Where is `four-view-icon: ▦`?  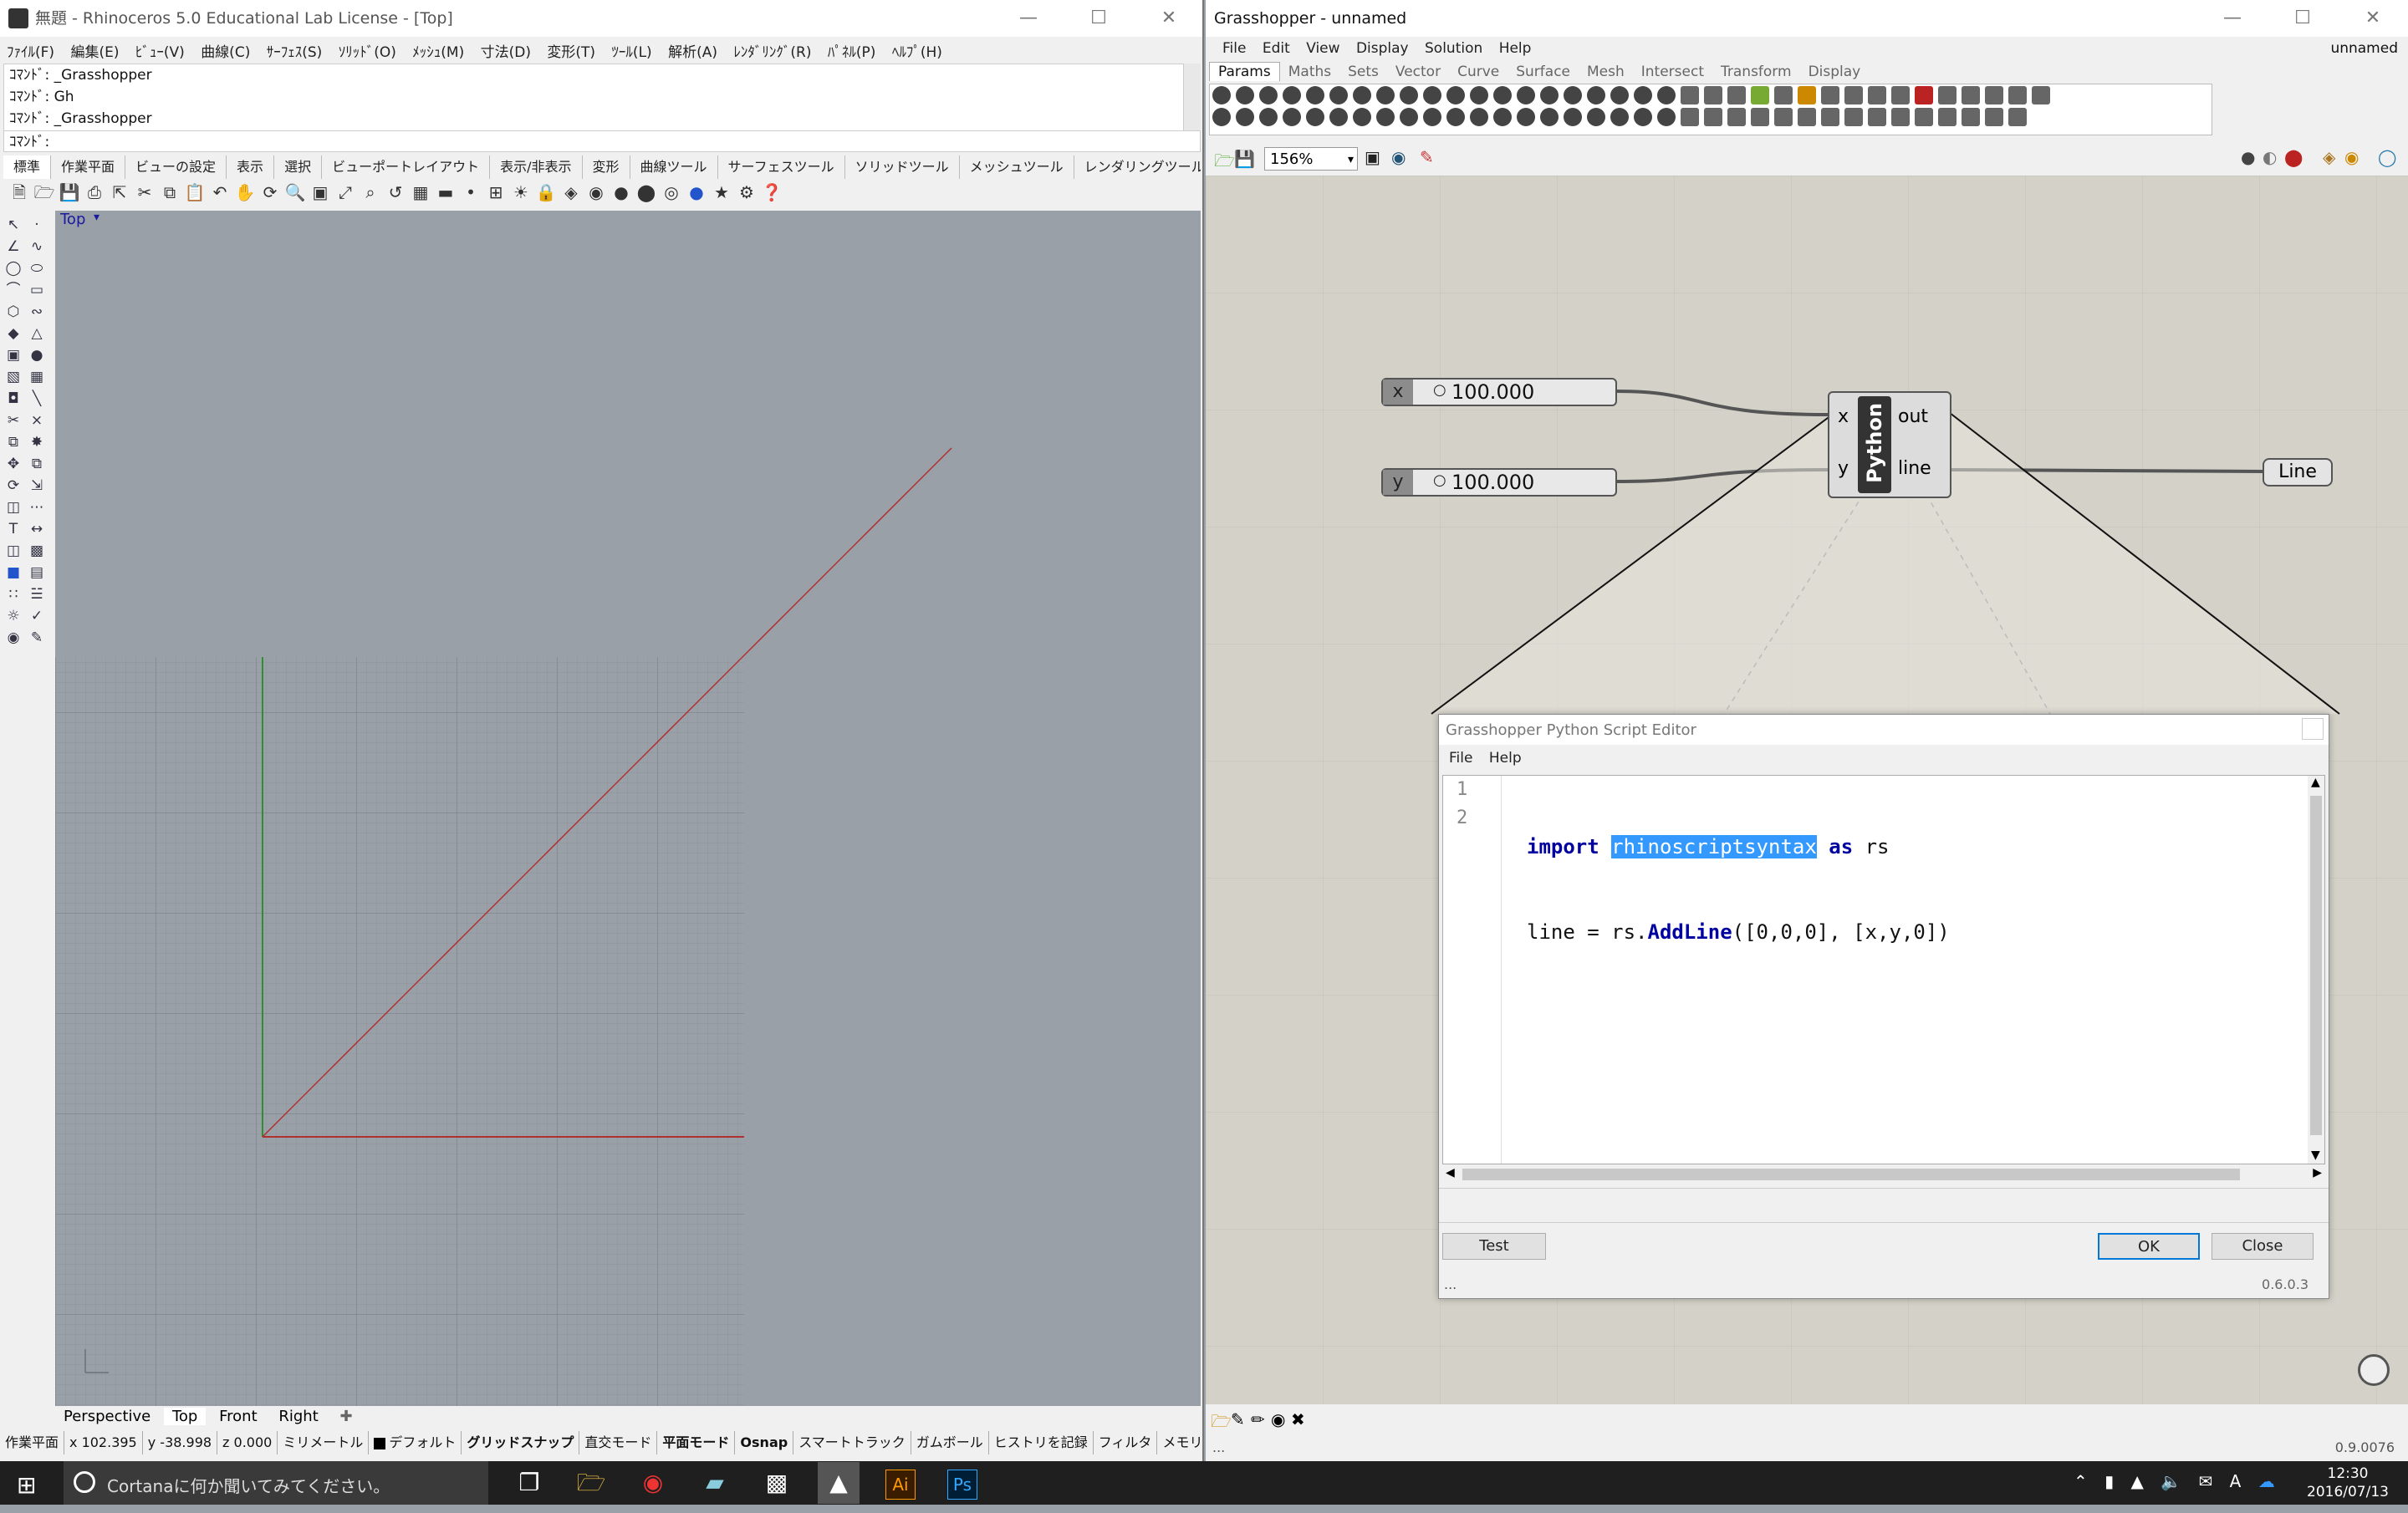 four-view-icon: ▦ is located at coordinates (420, 192).